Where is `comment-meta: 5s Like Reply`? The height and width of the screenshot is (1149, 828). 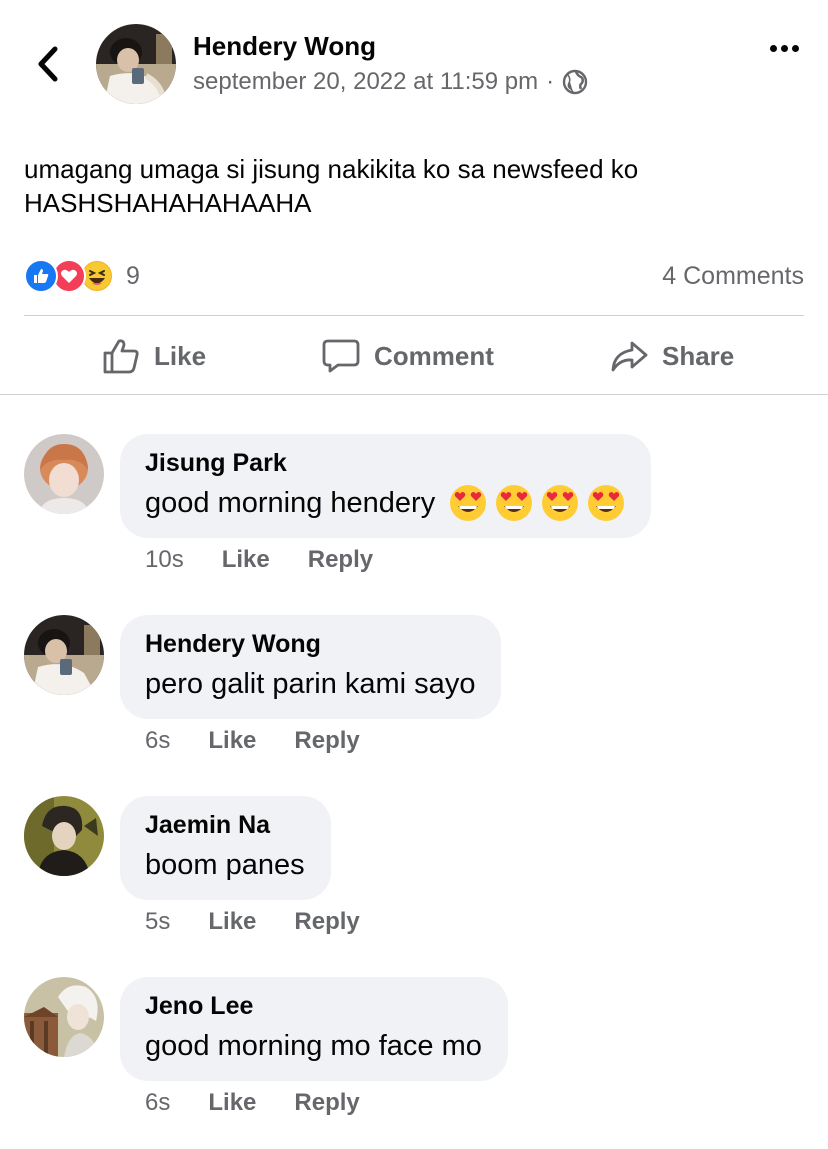
comment-meta: 5s Like Reply is located at coordinates (252, 922).